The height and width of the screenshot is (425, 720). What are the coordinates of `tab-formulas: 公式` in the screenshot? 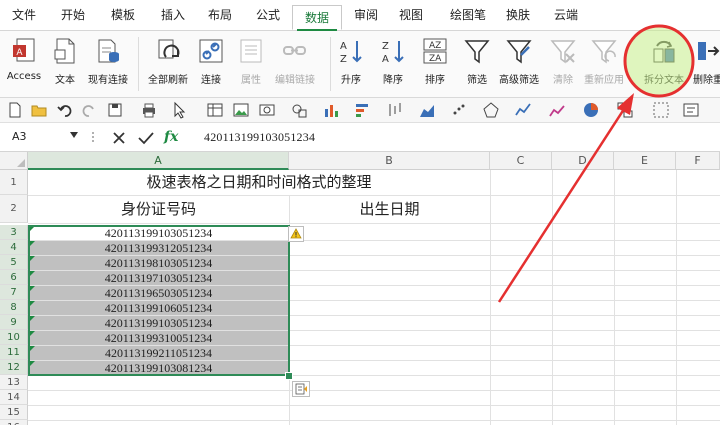 It's located at (268, 15).